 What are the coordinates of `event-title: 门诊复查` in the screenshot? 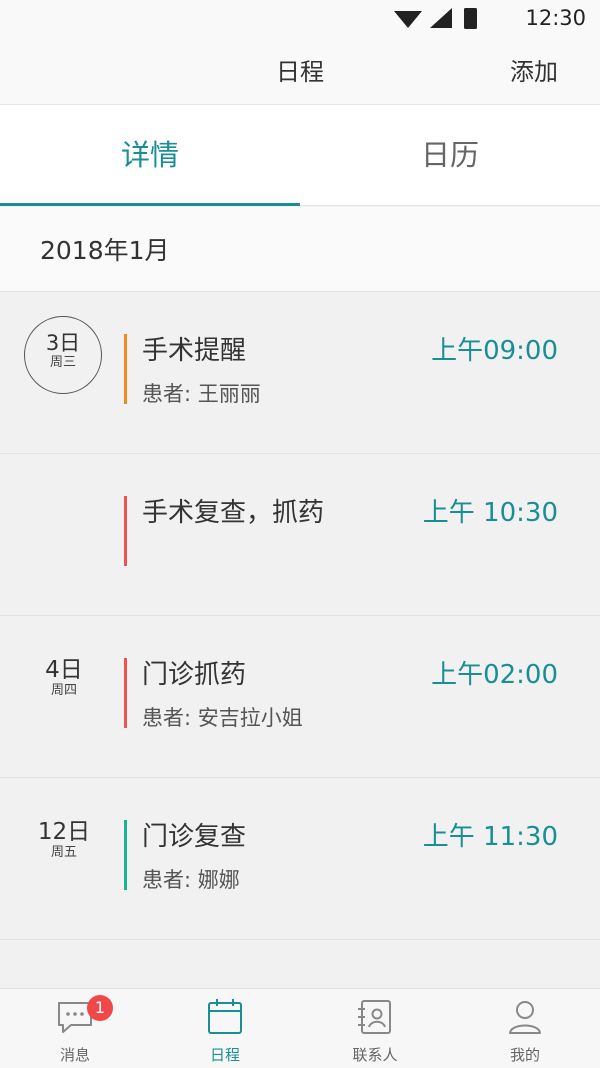 It's located at (194, 837).